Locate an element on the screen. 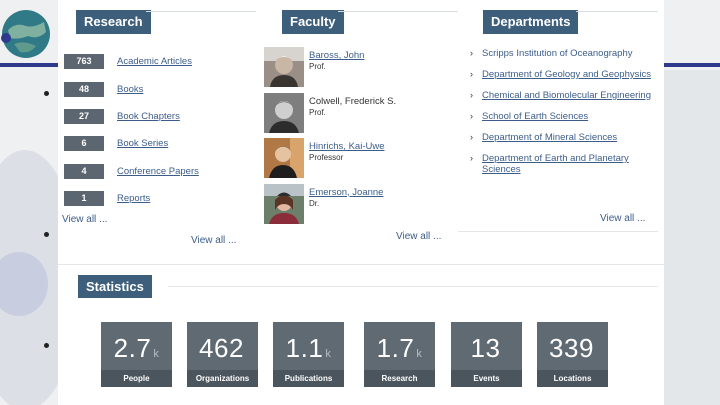 This screenshot has width=720, height=405. stat-label: Organizations is located at coordinates (222, 378).